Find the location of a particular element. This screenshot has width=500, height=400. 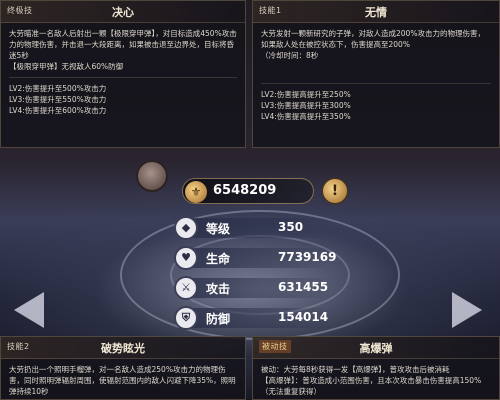

skill-name: 高爆弹 is located at coordinates (376, 348).